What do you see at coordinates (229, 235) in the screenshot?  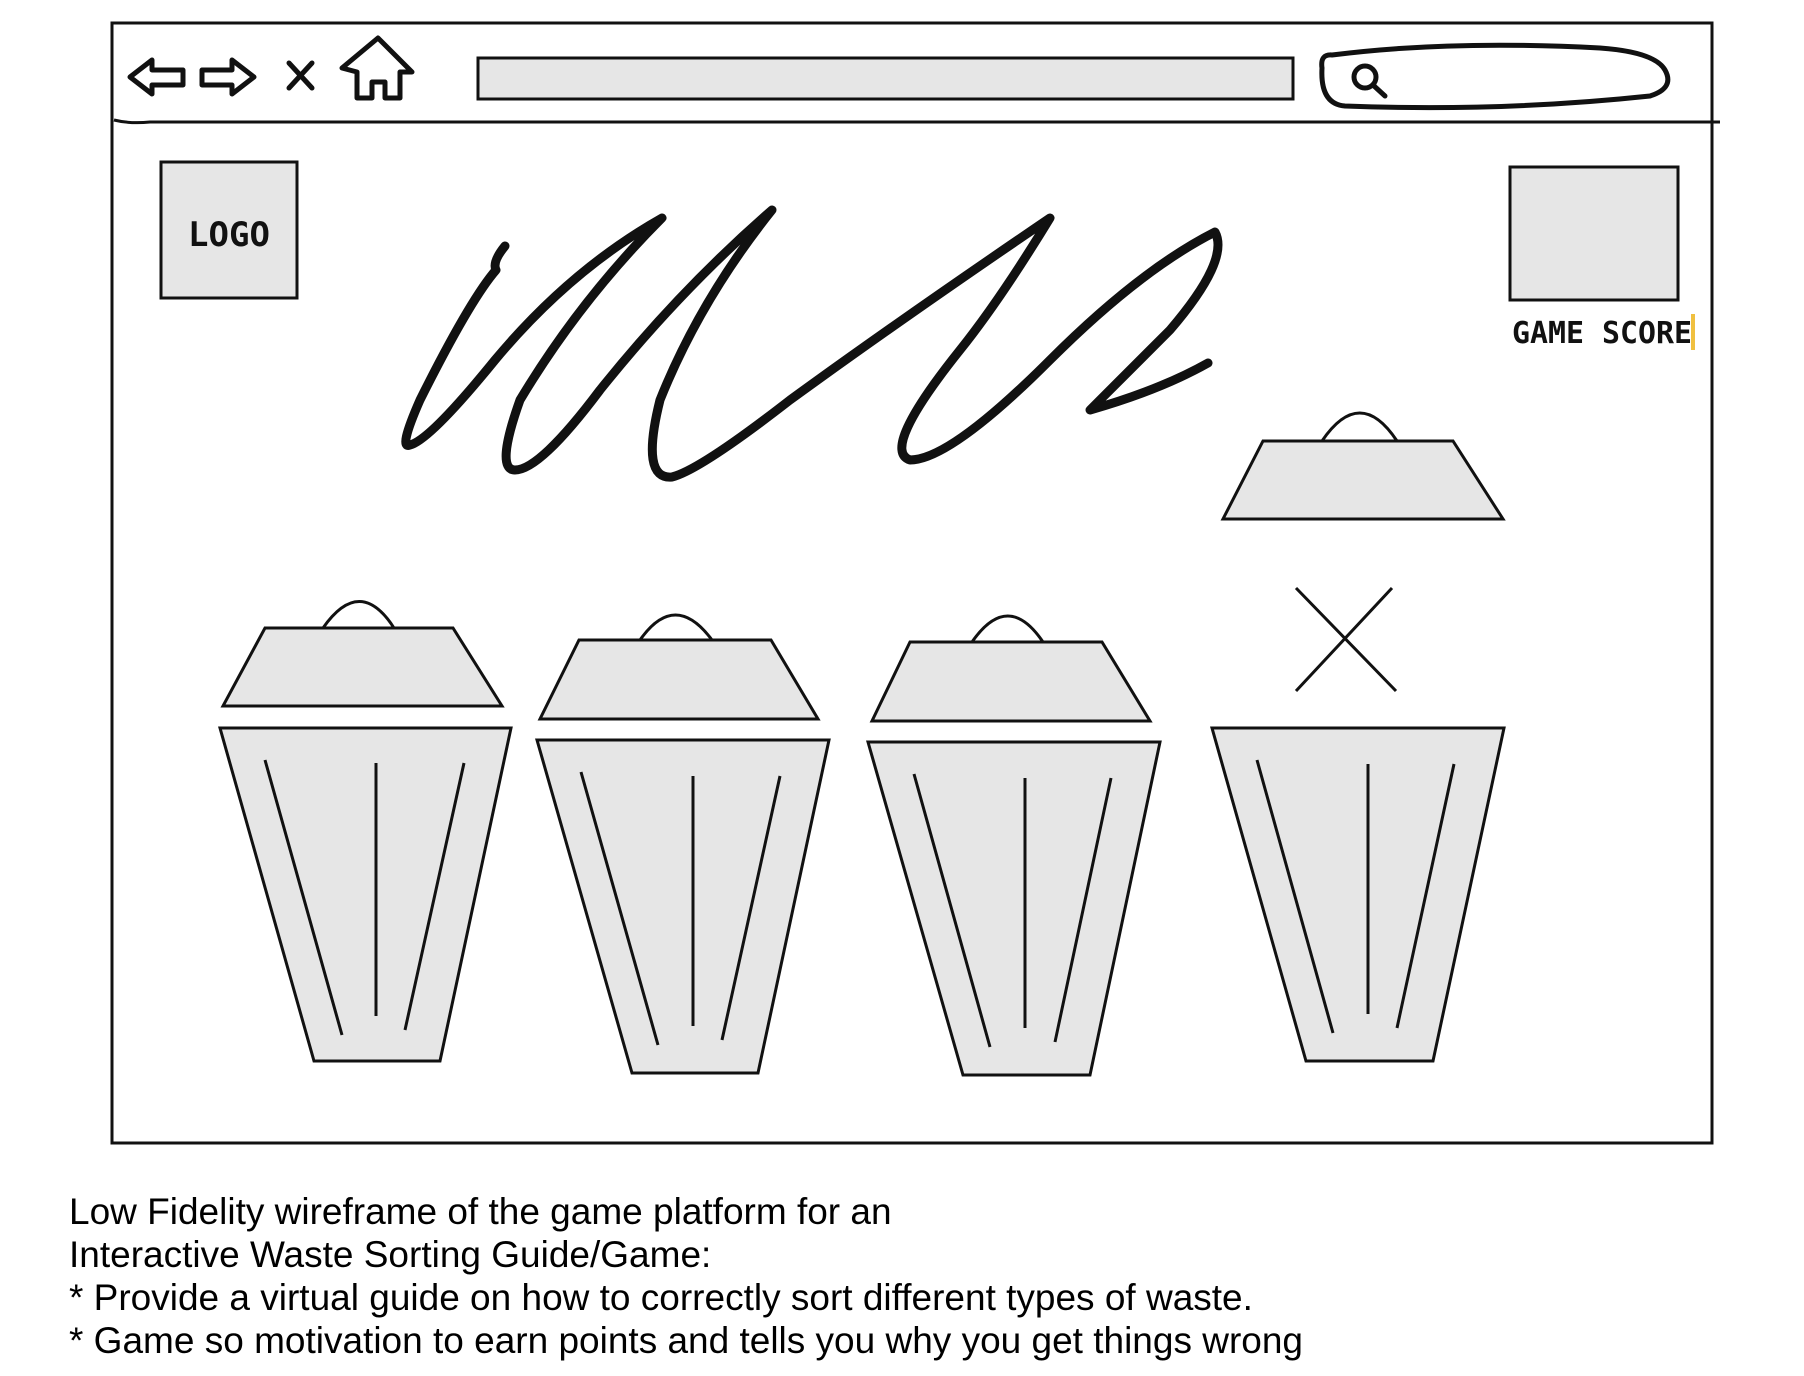 I see `logo-label: LOGO` at bounding box center [229, 235].